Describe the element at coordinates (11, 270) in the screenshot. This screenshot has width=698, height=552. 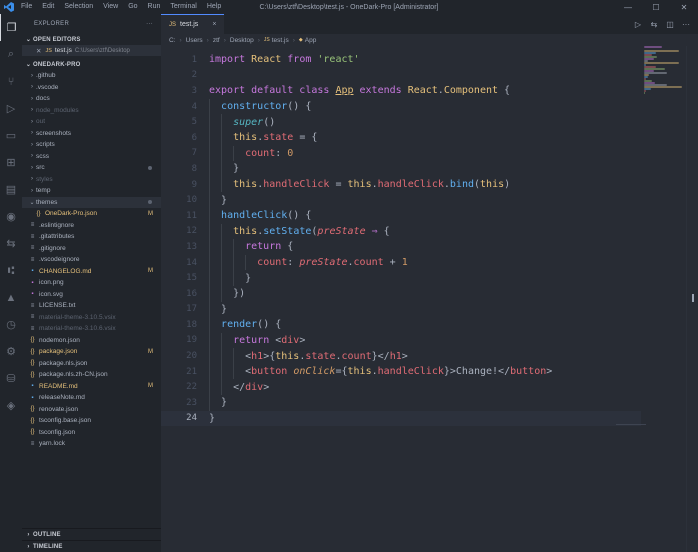
I see `git-graph-icon: ⑆` at that location.